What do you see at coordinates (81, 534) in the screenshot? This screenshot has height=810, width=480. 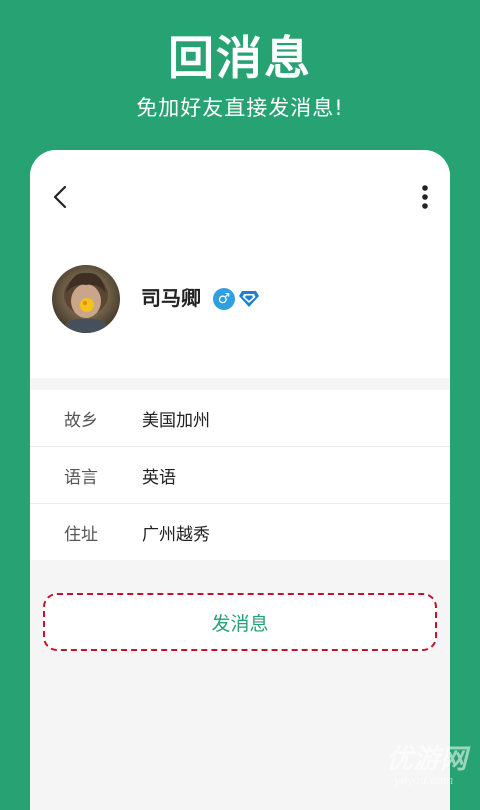 I see `info-label: 住址` at bounding box center [81, 534].